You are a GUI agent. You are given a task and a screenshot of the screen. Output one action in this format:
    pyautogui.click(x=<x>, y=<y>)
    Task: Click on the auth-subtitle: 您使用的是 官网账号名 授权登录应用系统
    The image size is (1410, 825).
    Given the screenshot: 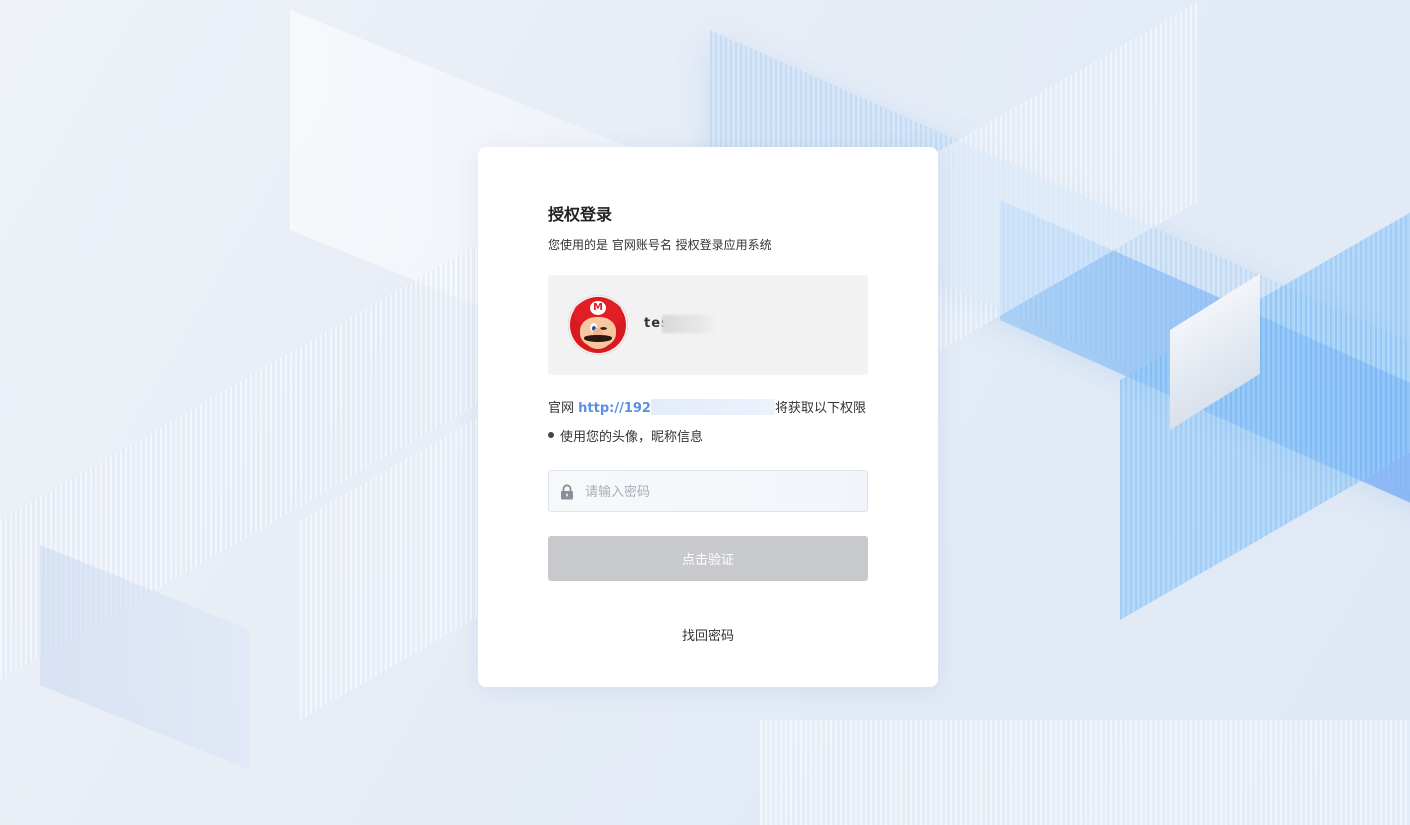 What is the action you would take?
    pyautogui.click(x=660, y=245)
    